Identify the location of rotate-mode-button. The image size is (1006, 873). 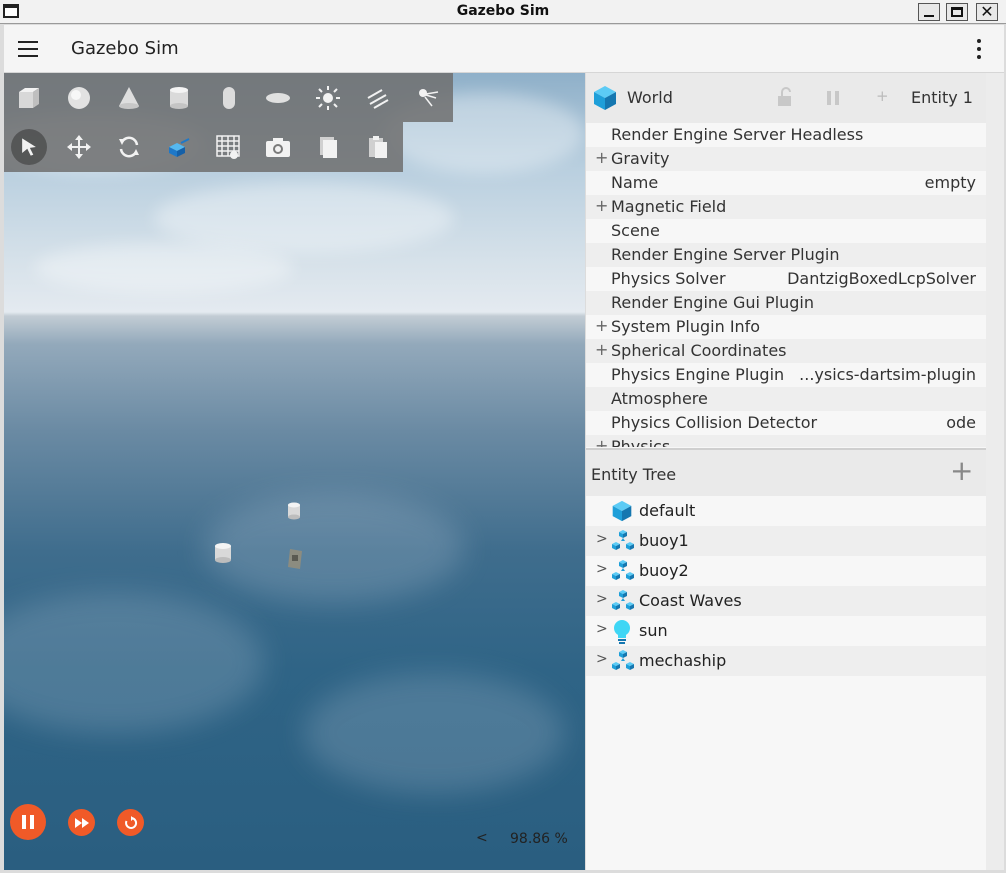
(129, 147).